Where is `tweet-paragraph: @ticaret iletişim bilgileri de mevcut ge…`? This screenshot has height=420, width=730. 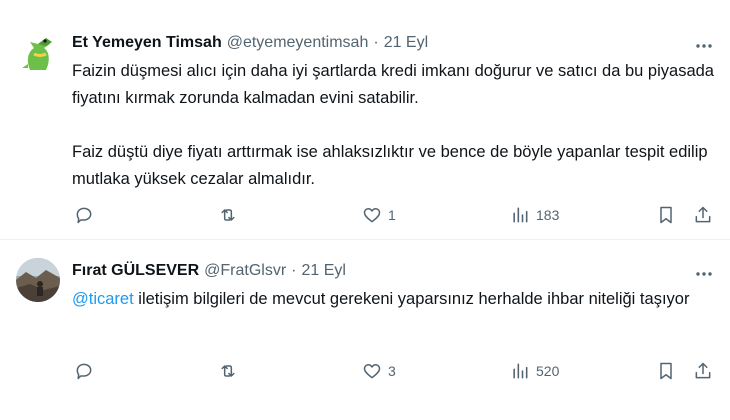
tweet-paragraph: @ticaret iletişim bilgileri de mevcut ge… is located at coordinates (397, 299).